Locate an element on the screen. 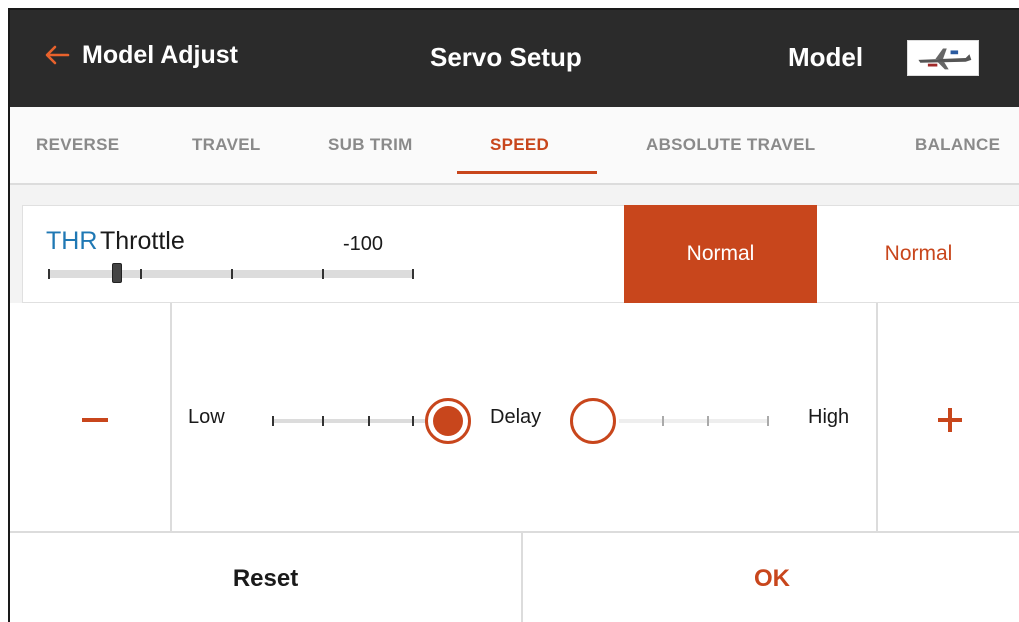  back-button: Model Adjust is located at coordinates (140, 55).